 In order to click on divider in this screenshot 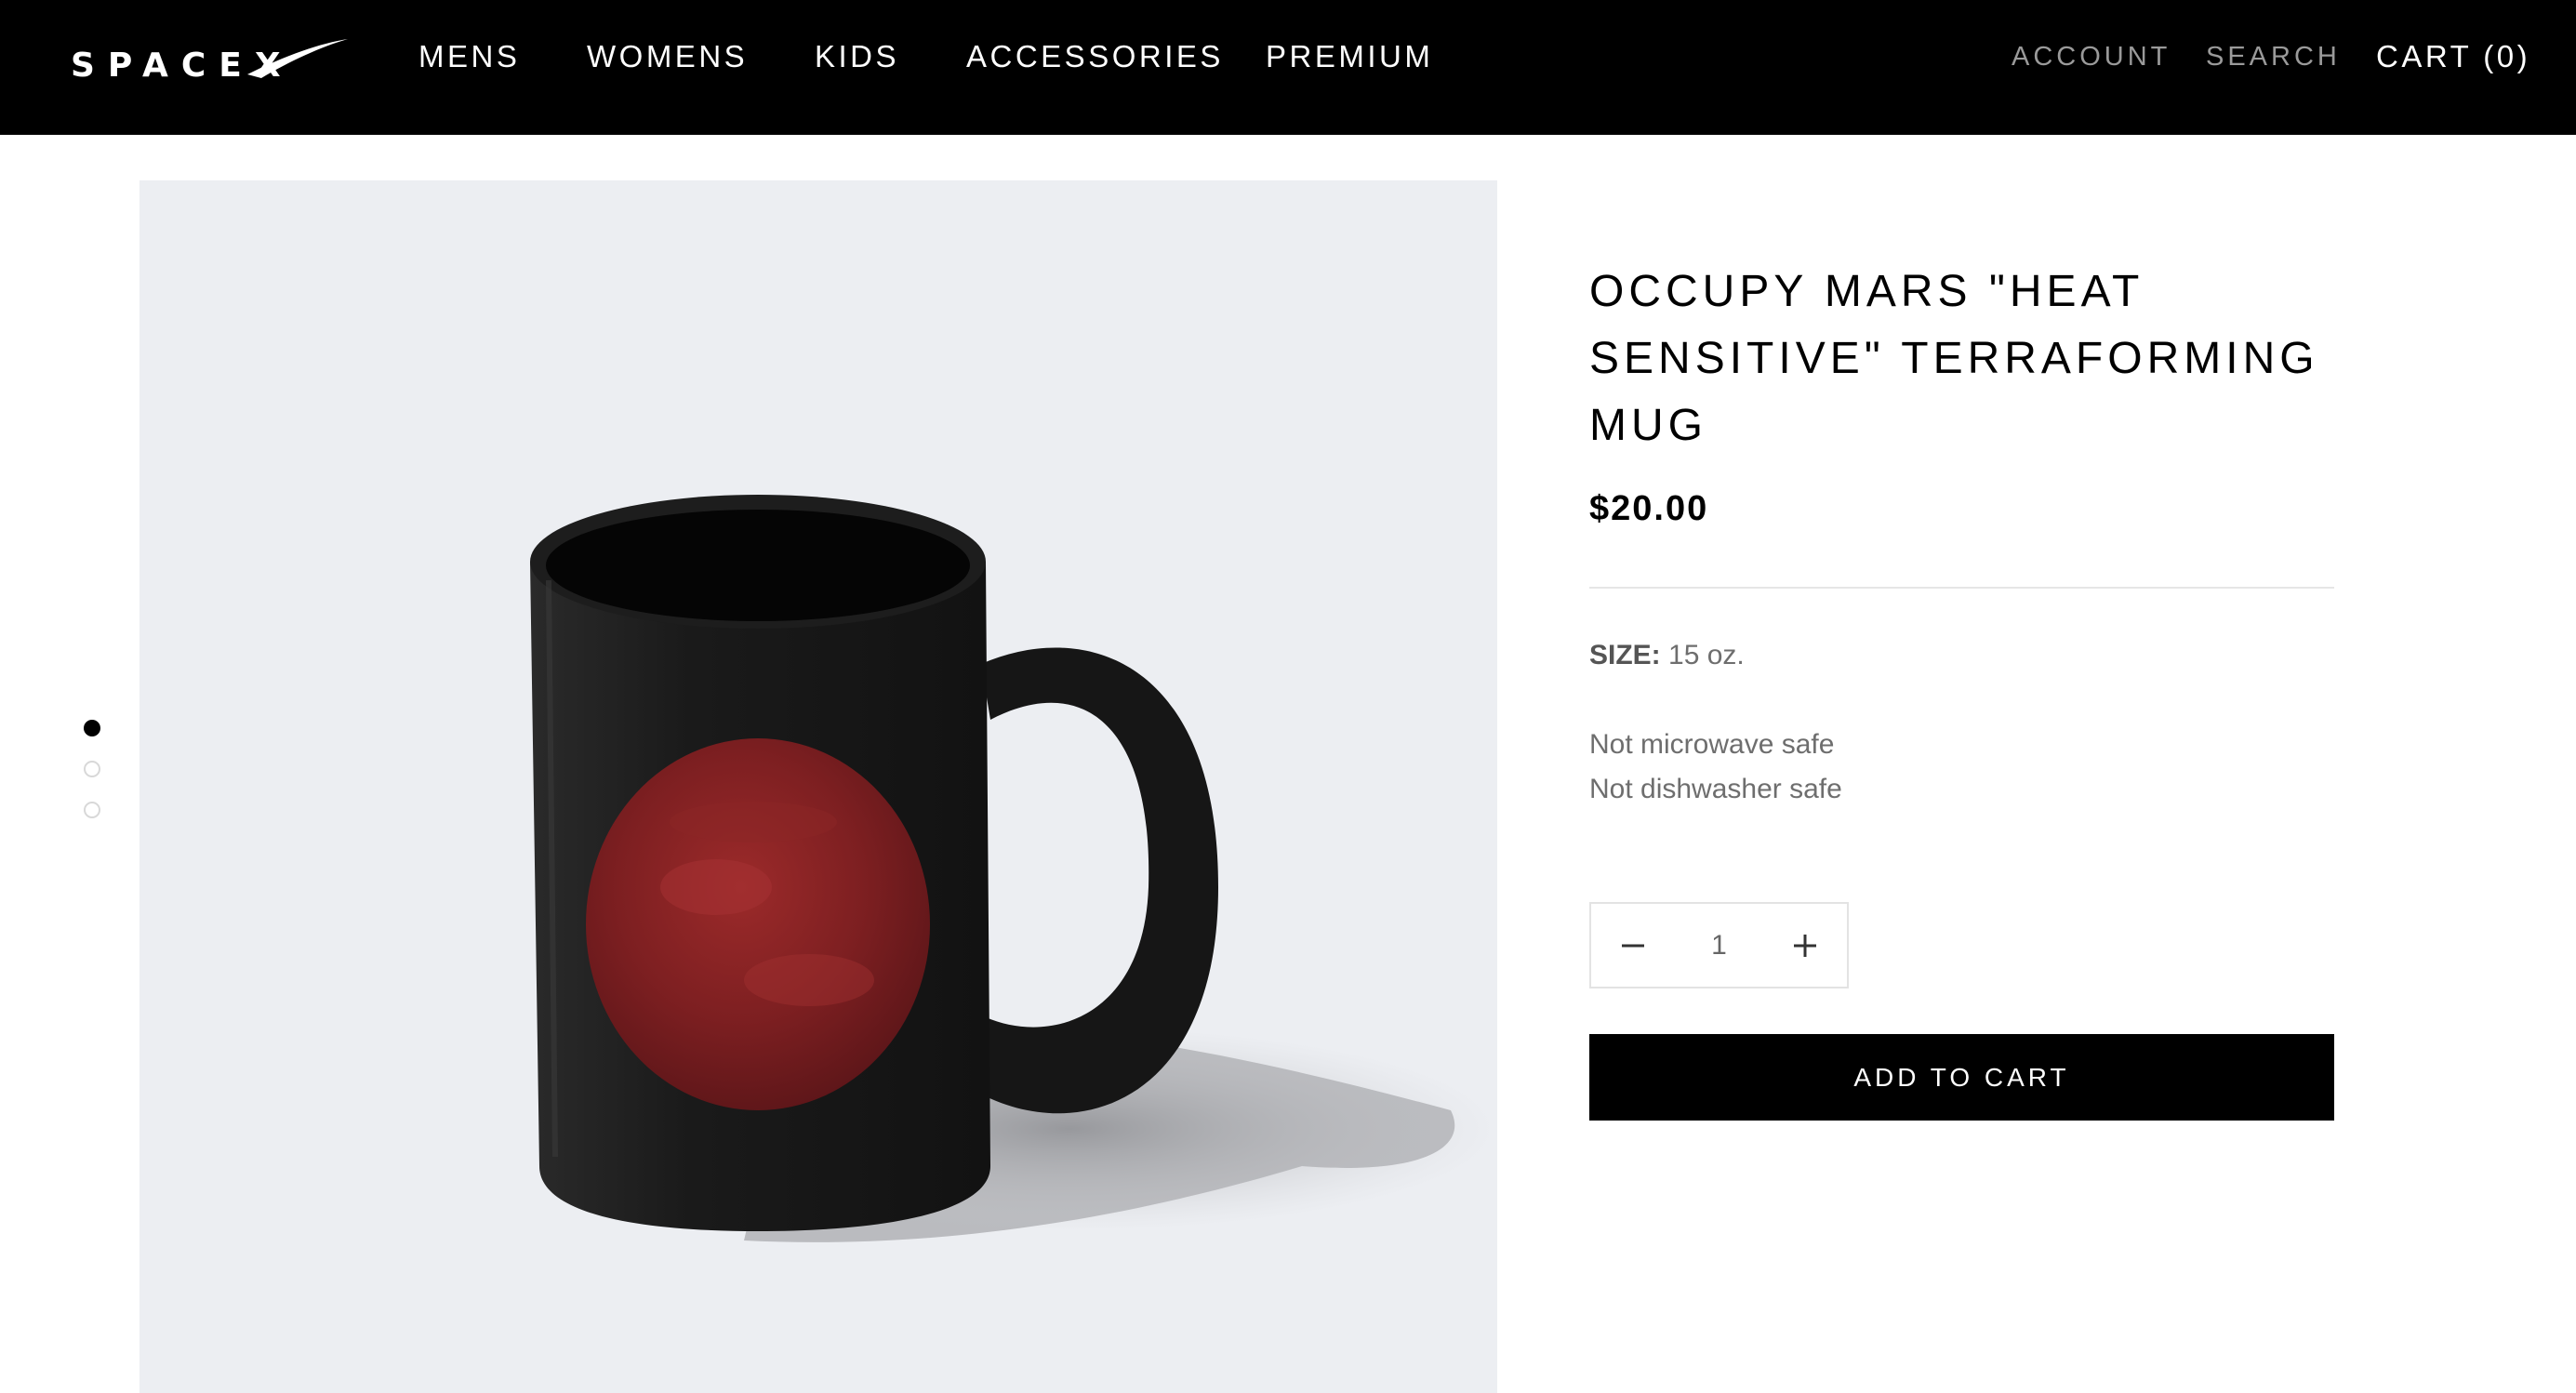, I will do `click(1961, 588)`.